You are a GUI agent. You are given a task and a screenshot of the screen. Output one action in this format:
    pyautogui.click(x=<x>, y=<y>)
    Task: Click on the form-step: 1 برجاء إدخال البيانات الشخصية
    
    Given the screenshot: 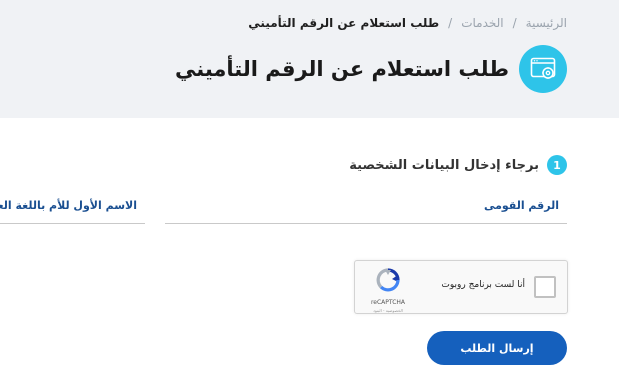 What is the action you would take?
    pyautogui.click(x=459, y=165)
    